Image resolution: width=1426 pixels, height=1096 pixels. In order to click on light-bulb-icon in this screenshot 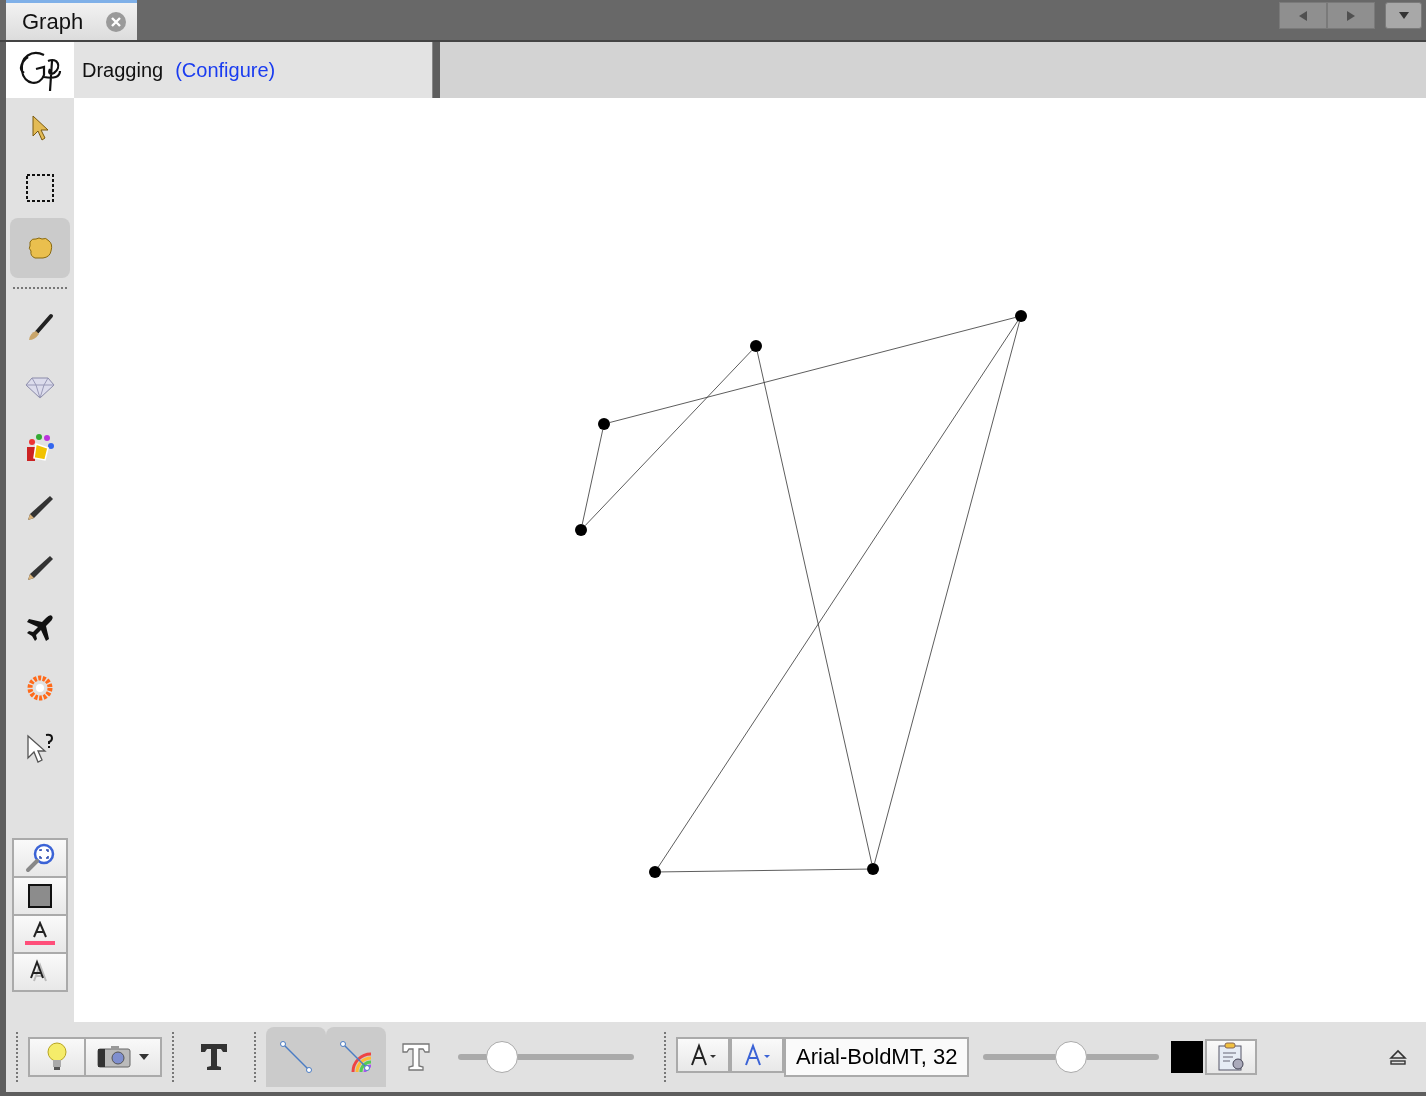, I will do `click(57, 1057)`.